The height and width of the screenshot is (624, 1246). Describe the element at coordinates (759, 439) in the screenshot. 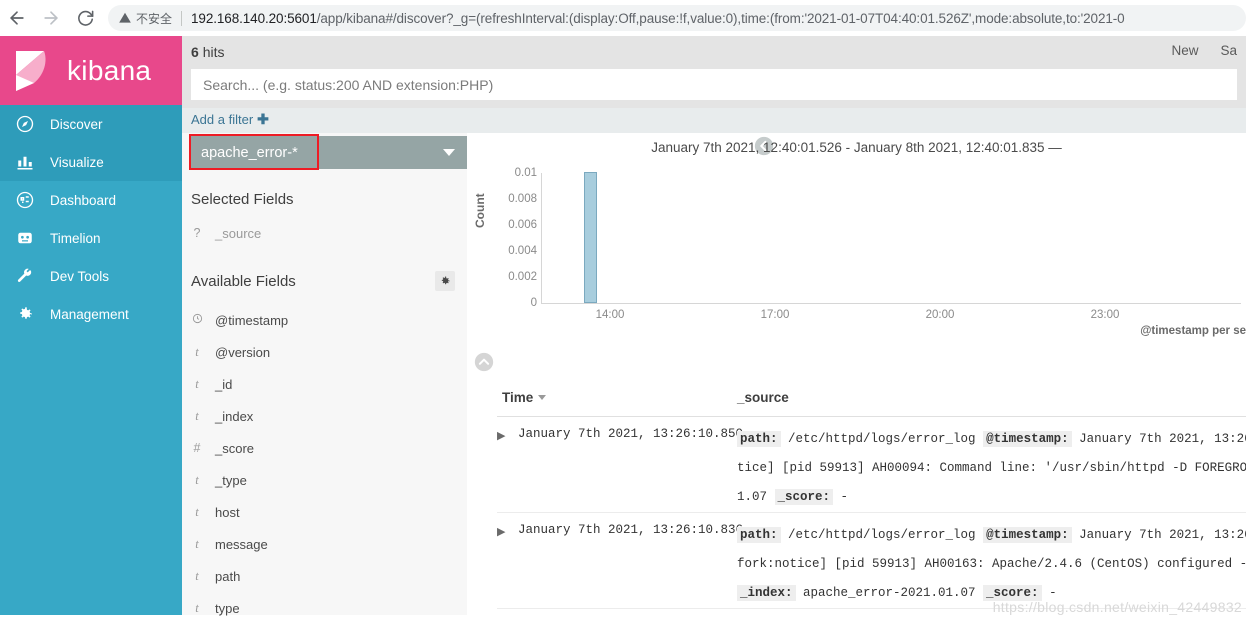

I see `doc-field-key: path:` at that location.